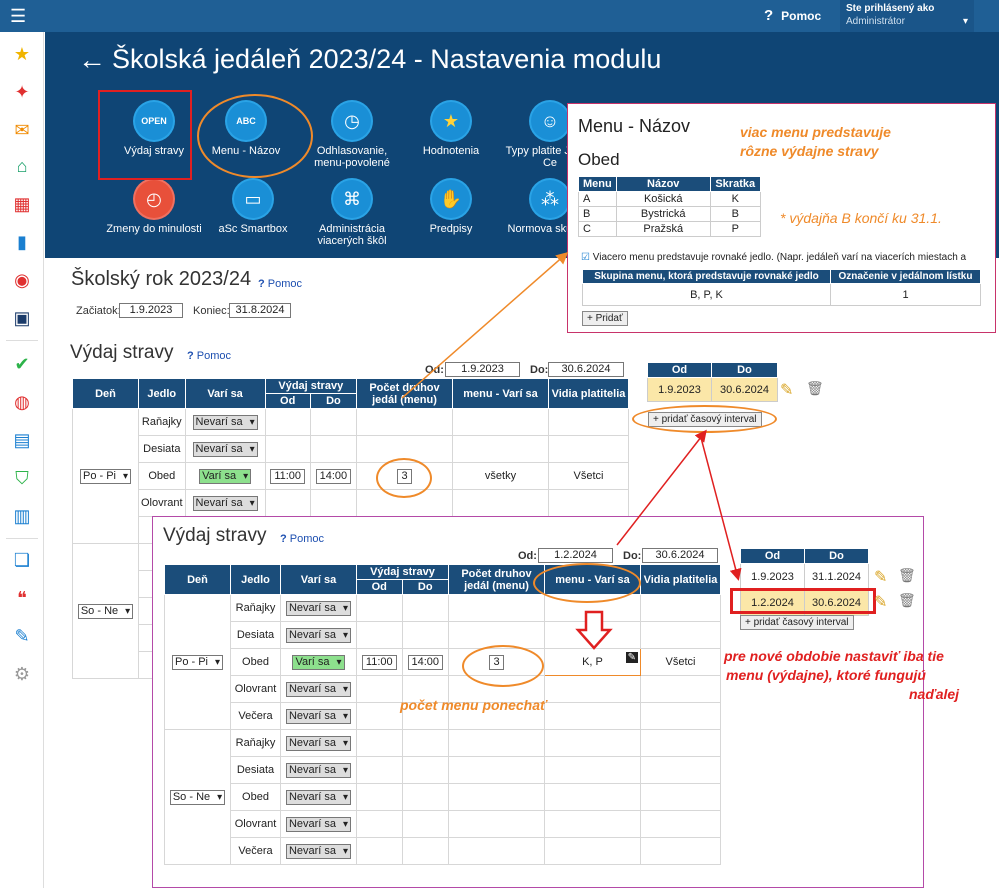  I want to click on chart-icon: ◍, so click(22, 402).